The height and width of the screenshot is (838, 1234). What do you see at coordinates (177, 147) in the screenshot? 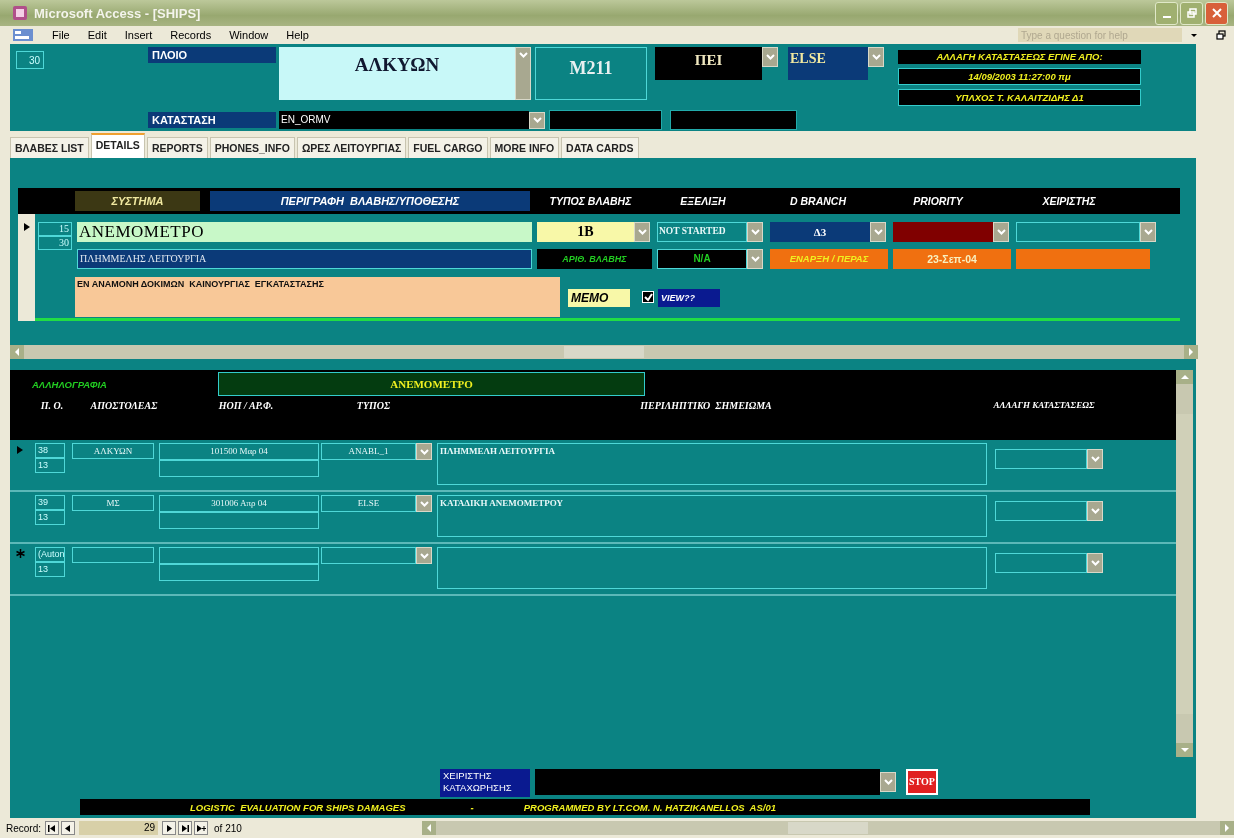
I see `tab: REPORTS` at bounding box center [177, 147].